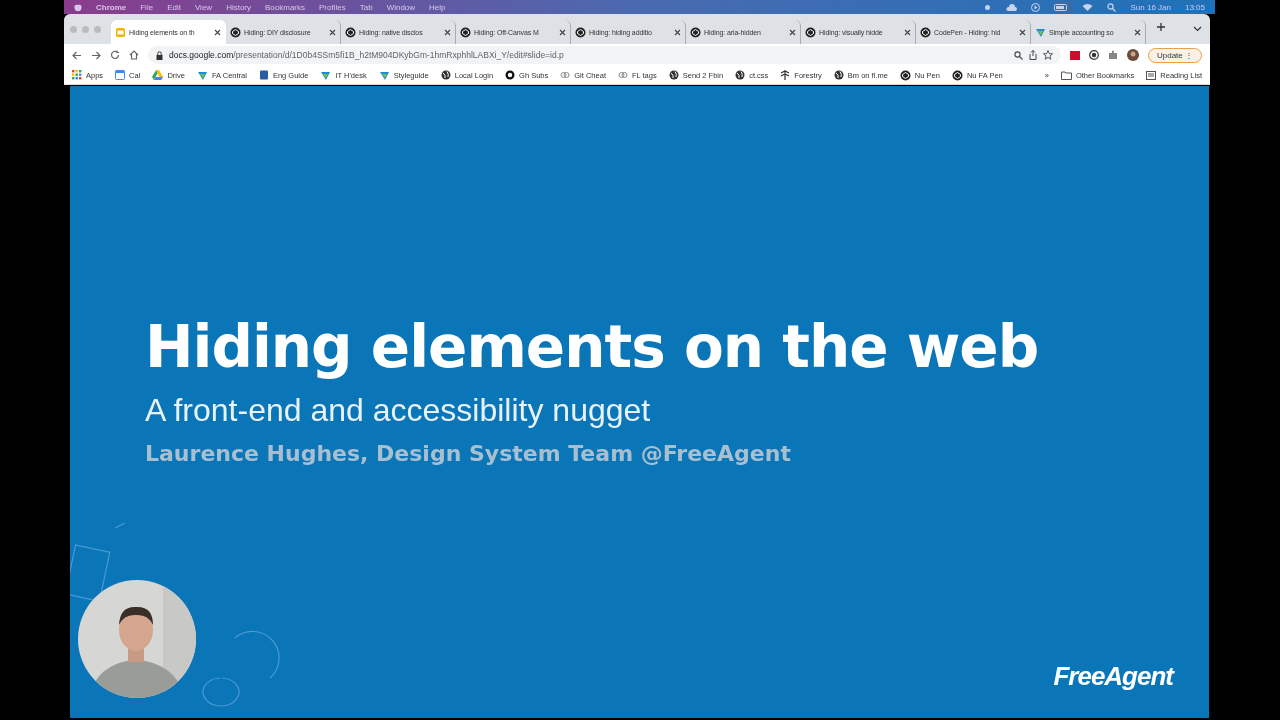  What do you see at coordinates (366, 55) in the screenshot?
I see `url-text: docs.google.com/presentation/d/1D0b4SSm5fi1B_h2tM904DKybGm-1hmRxphhlLABXi_Y/edit#slide=id.p` at bounding box center [366, 55].